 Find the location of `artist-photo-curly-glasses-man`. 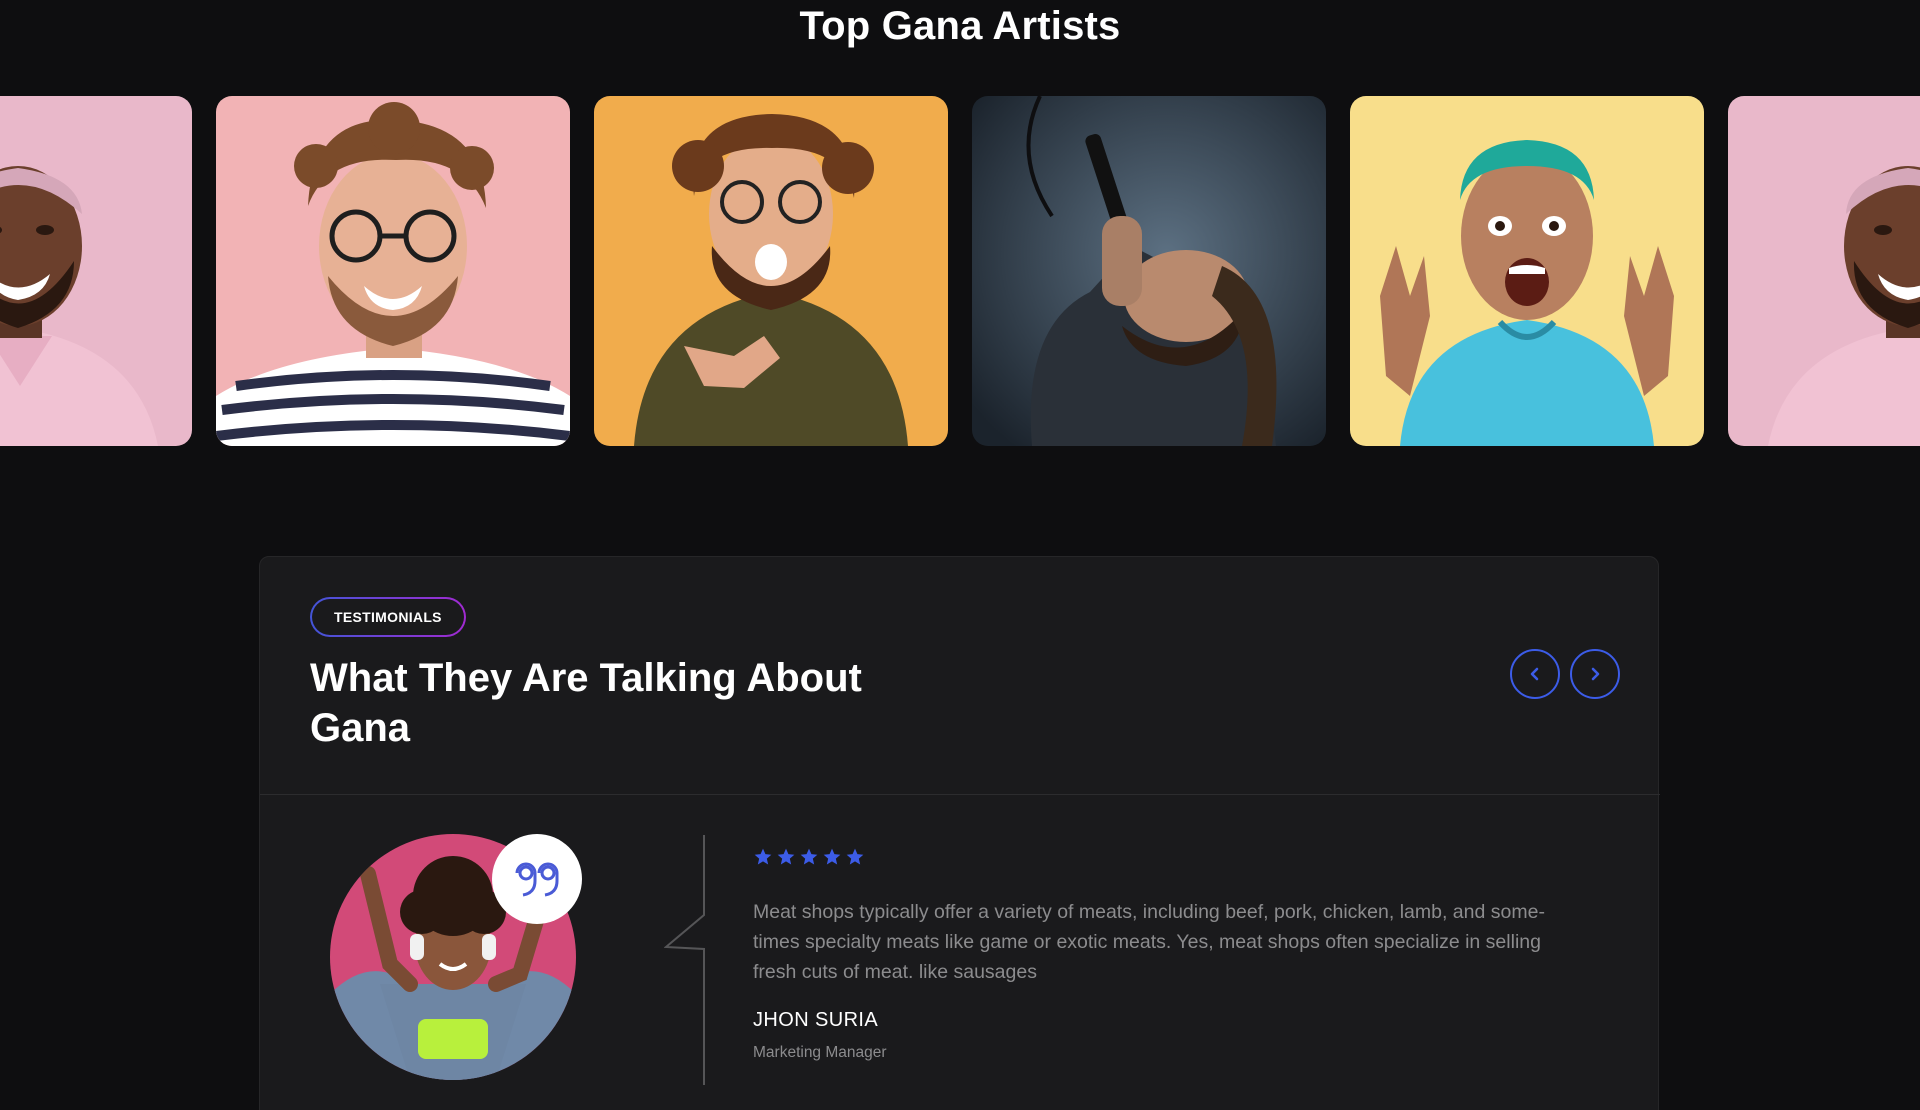

artist-photo-curly-glasses-man is located at coordinates (393, 271).